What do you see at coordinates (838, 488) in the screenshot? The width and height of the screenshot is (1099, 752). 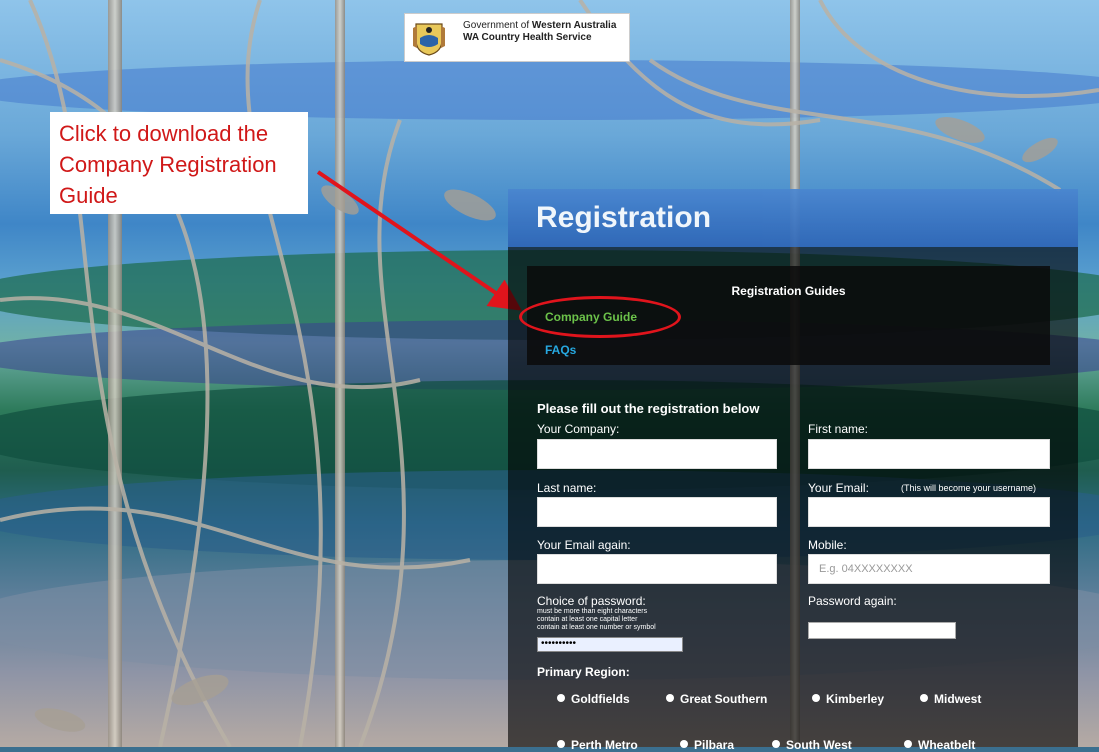 I see `email-label: Your Email:` at bounding box center [838, 488].